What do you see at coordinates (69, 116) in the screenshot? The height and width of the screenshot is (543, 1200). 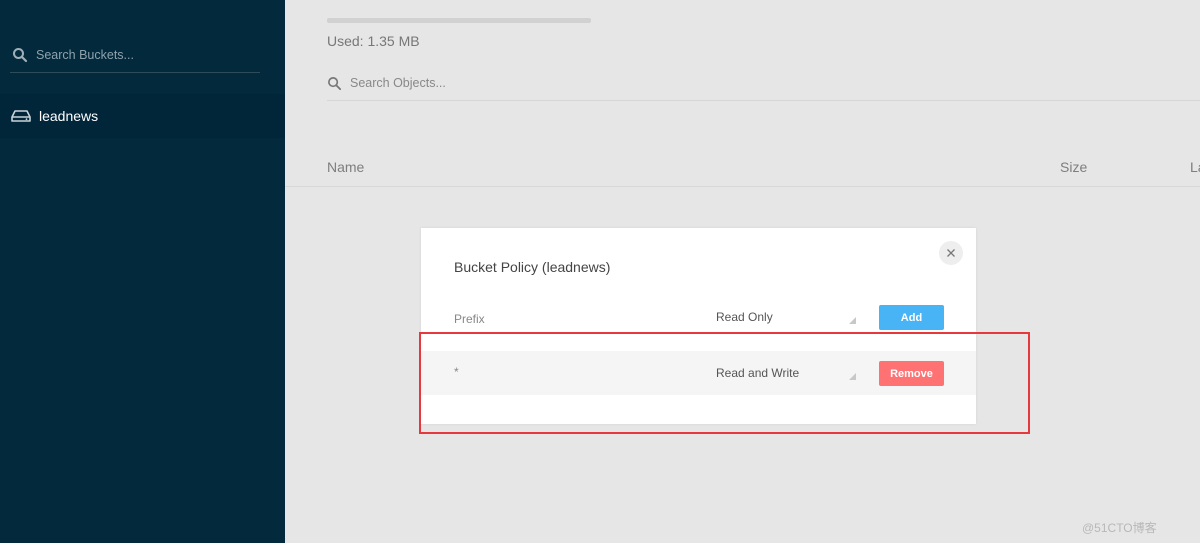 I see `bucket-name: leadnews` at bounding box center [69, 116].